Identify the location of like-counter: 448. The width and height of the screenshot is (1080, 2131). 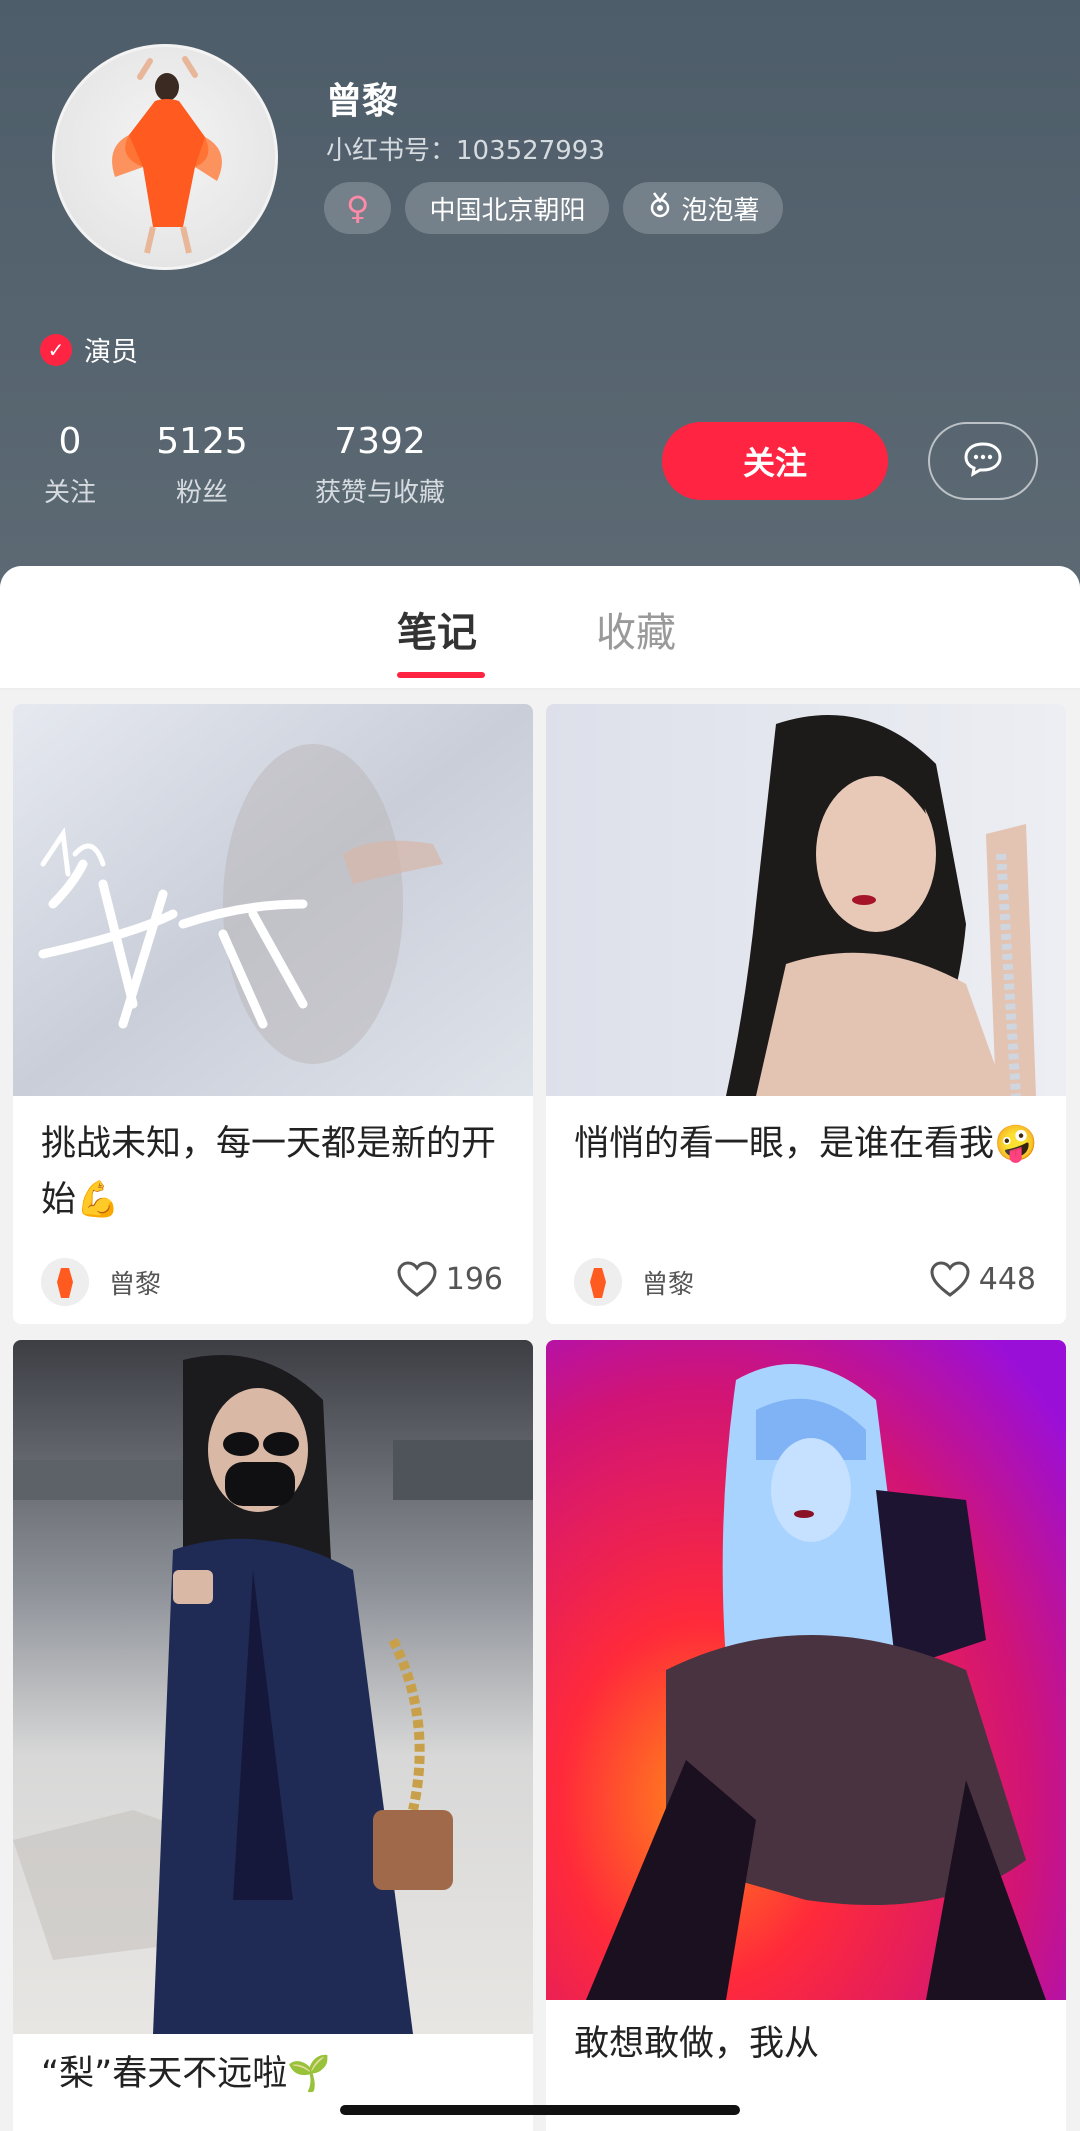
(982, 1279).